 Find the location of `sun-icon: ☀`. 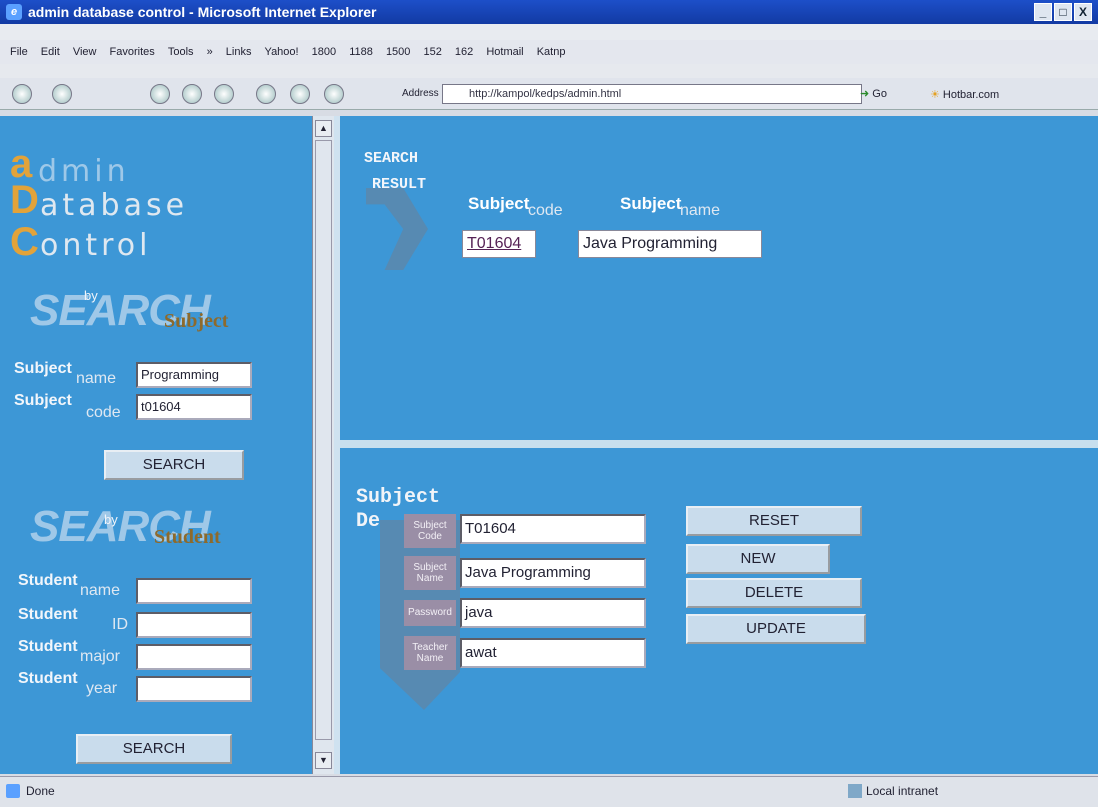

sun-icon: ☀ is located at coordinates (936, 95).